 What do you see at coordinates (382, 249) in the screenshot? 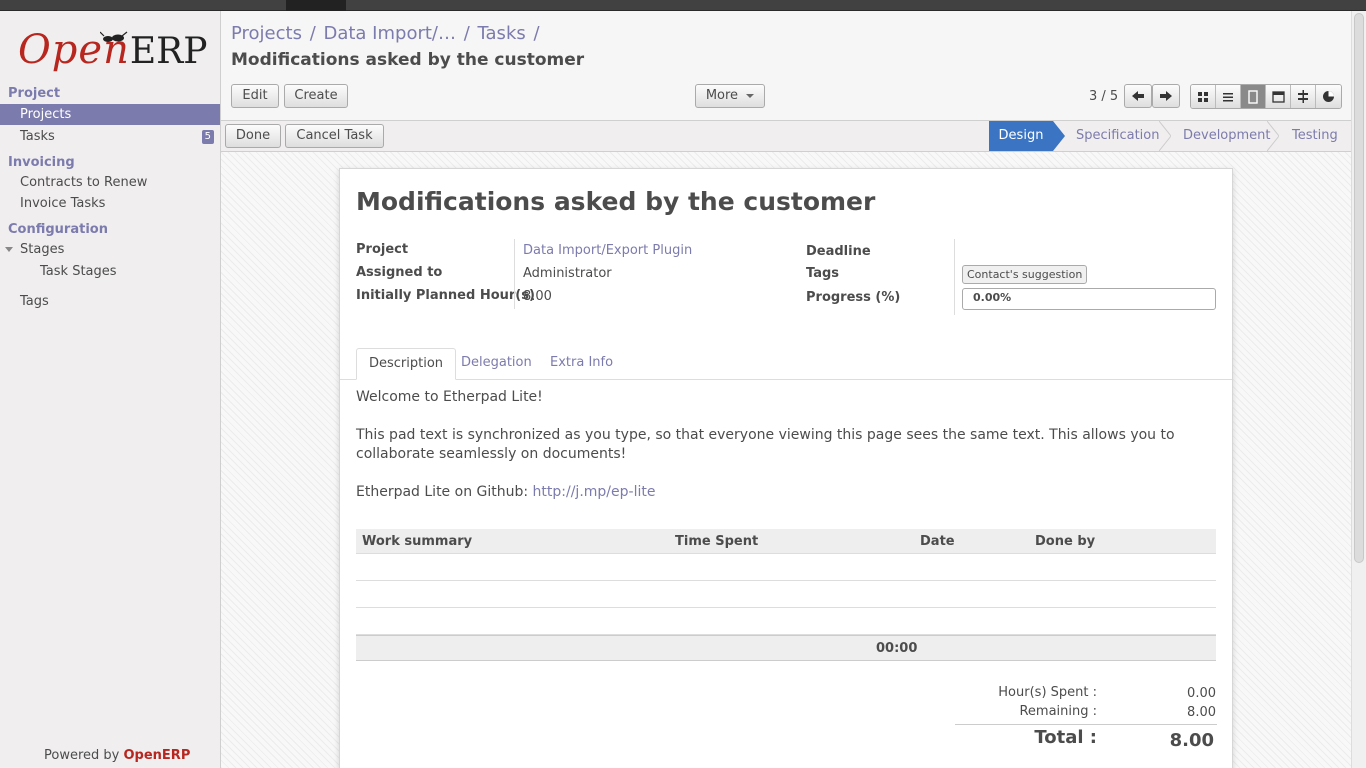
I see `project-label: Project` at bounding box center [382, 249].